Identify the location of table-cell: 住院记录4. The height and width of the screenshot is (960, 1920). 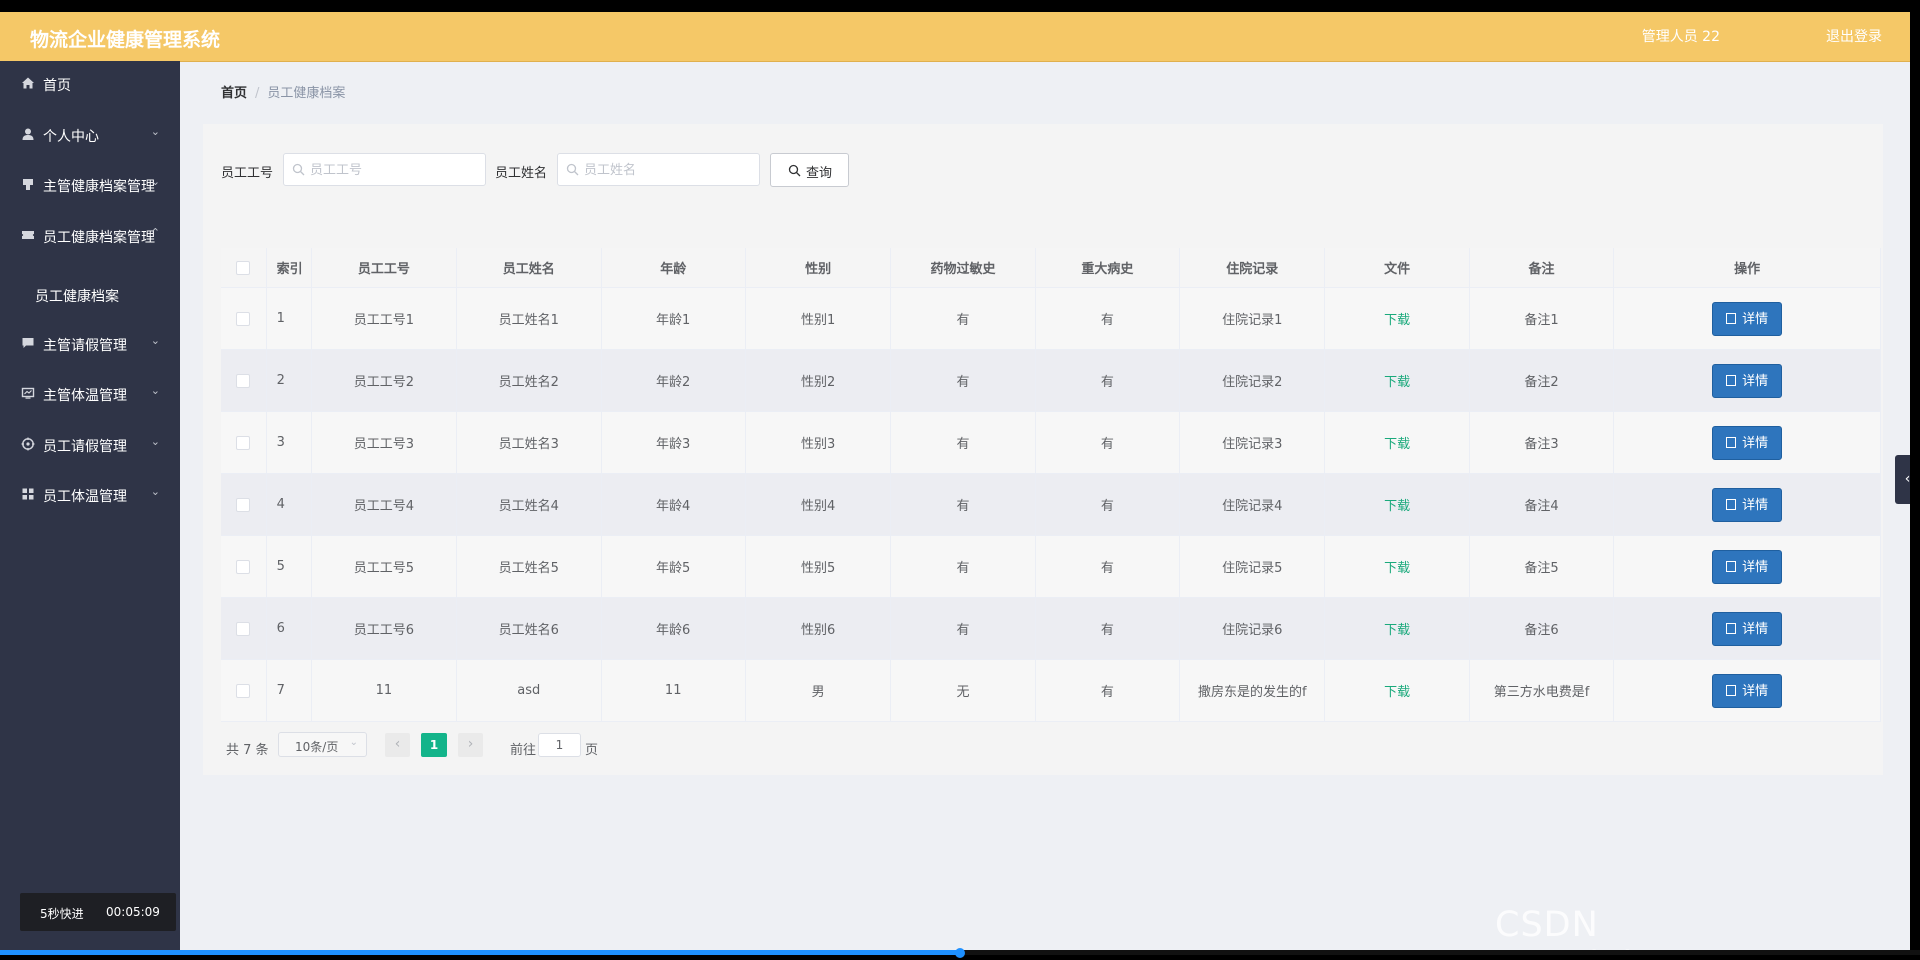
(1252, 504).